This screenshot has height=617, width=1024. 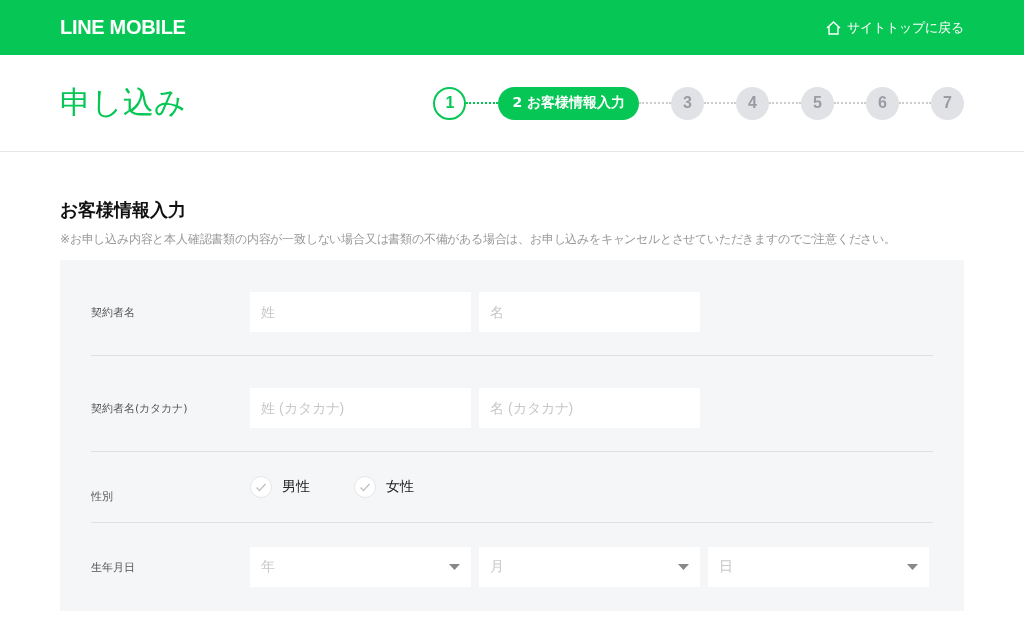 What do you see at coordinates (123, 102) in the screenshot?
I see `page-title: 申し込み` at bounding box center [123, 102].